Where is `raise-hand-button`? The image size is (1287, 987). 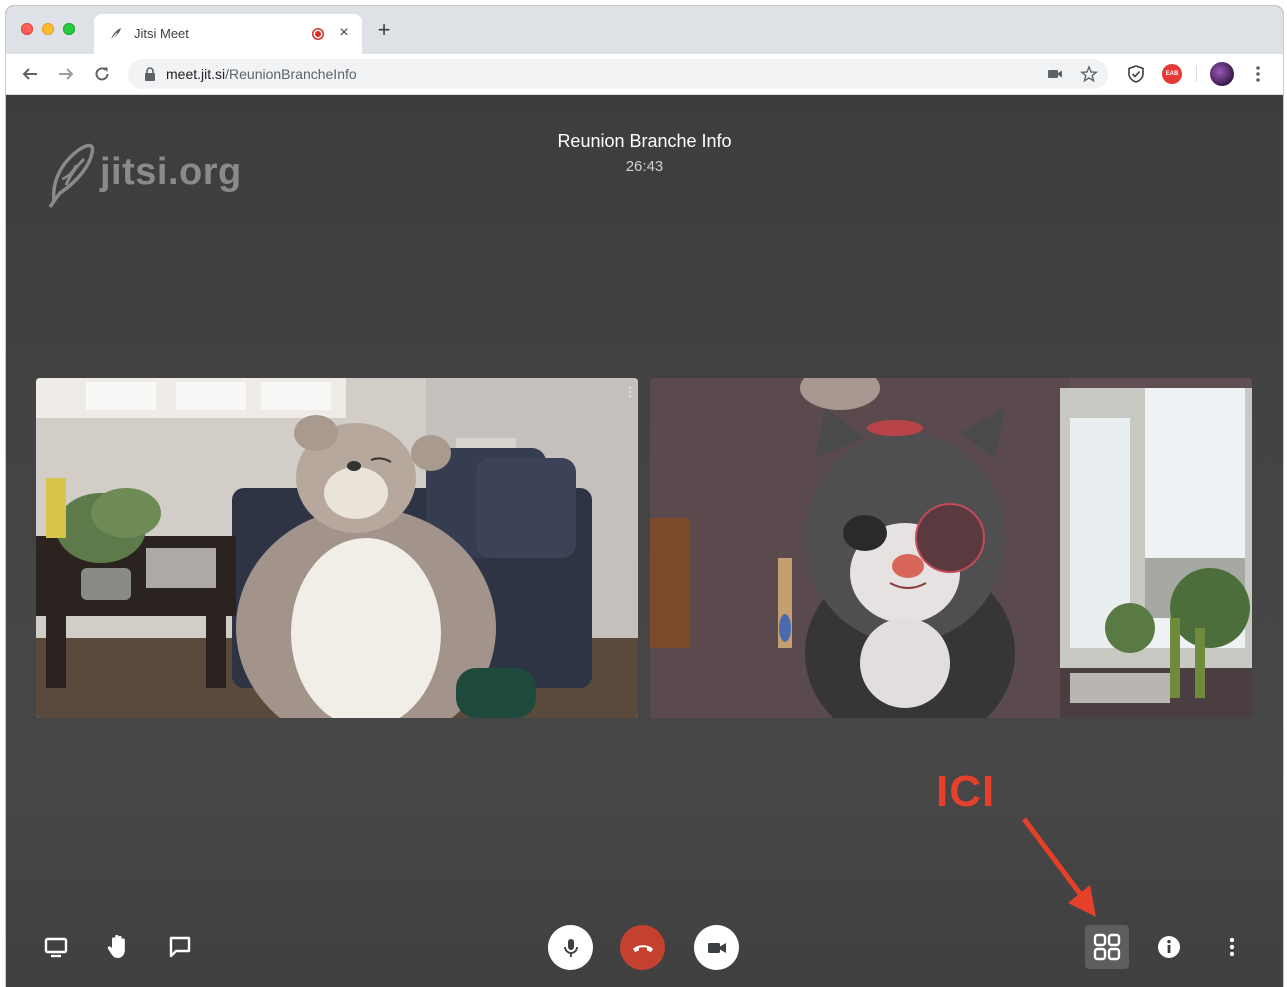 raise-hand-button is located at coordinates (118, 947).